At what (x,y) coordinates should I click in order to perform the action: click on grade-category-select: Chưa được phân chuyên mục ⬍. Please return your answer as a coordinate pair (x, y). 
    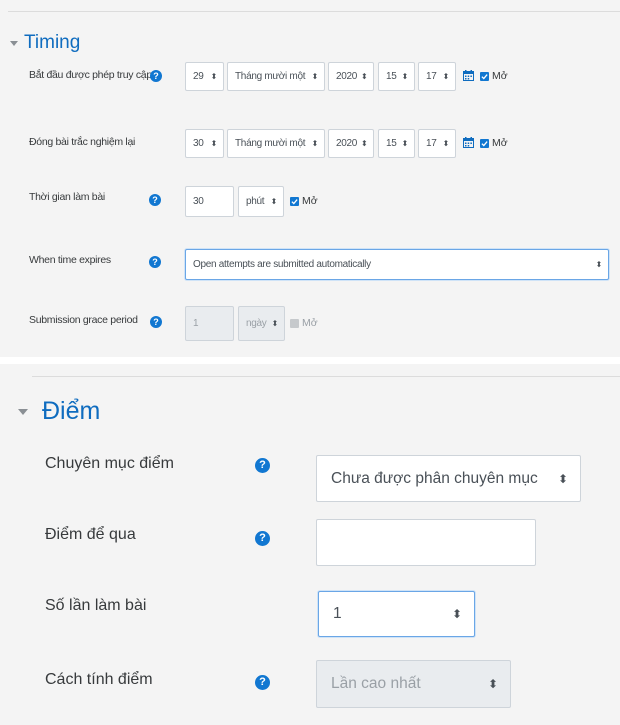
    Looking at the image, I should click on (448, 478).